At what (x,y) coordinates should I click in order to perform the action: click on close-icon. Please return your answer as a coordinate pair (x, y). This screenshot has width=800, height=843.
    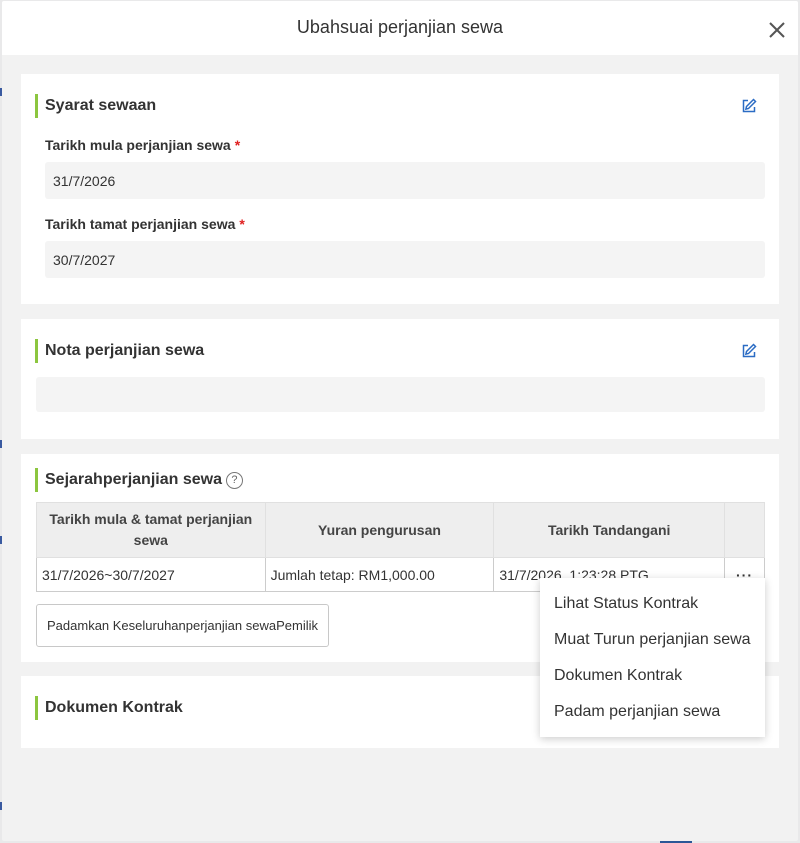
    Looking at the image, I should click on (777, 30).